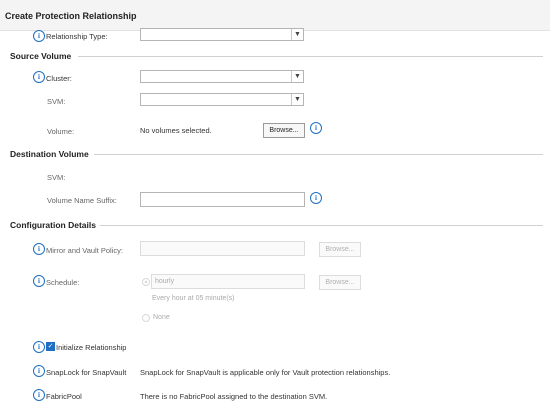  I want to click on schedule-label: Schedule:, so click(63, 282).